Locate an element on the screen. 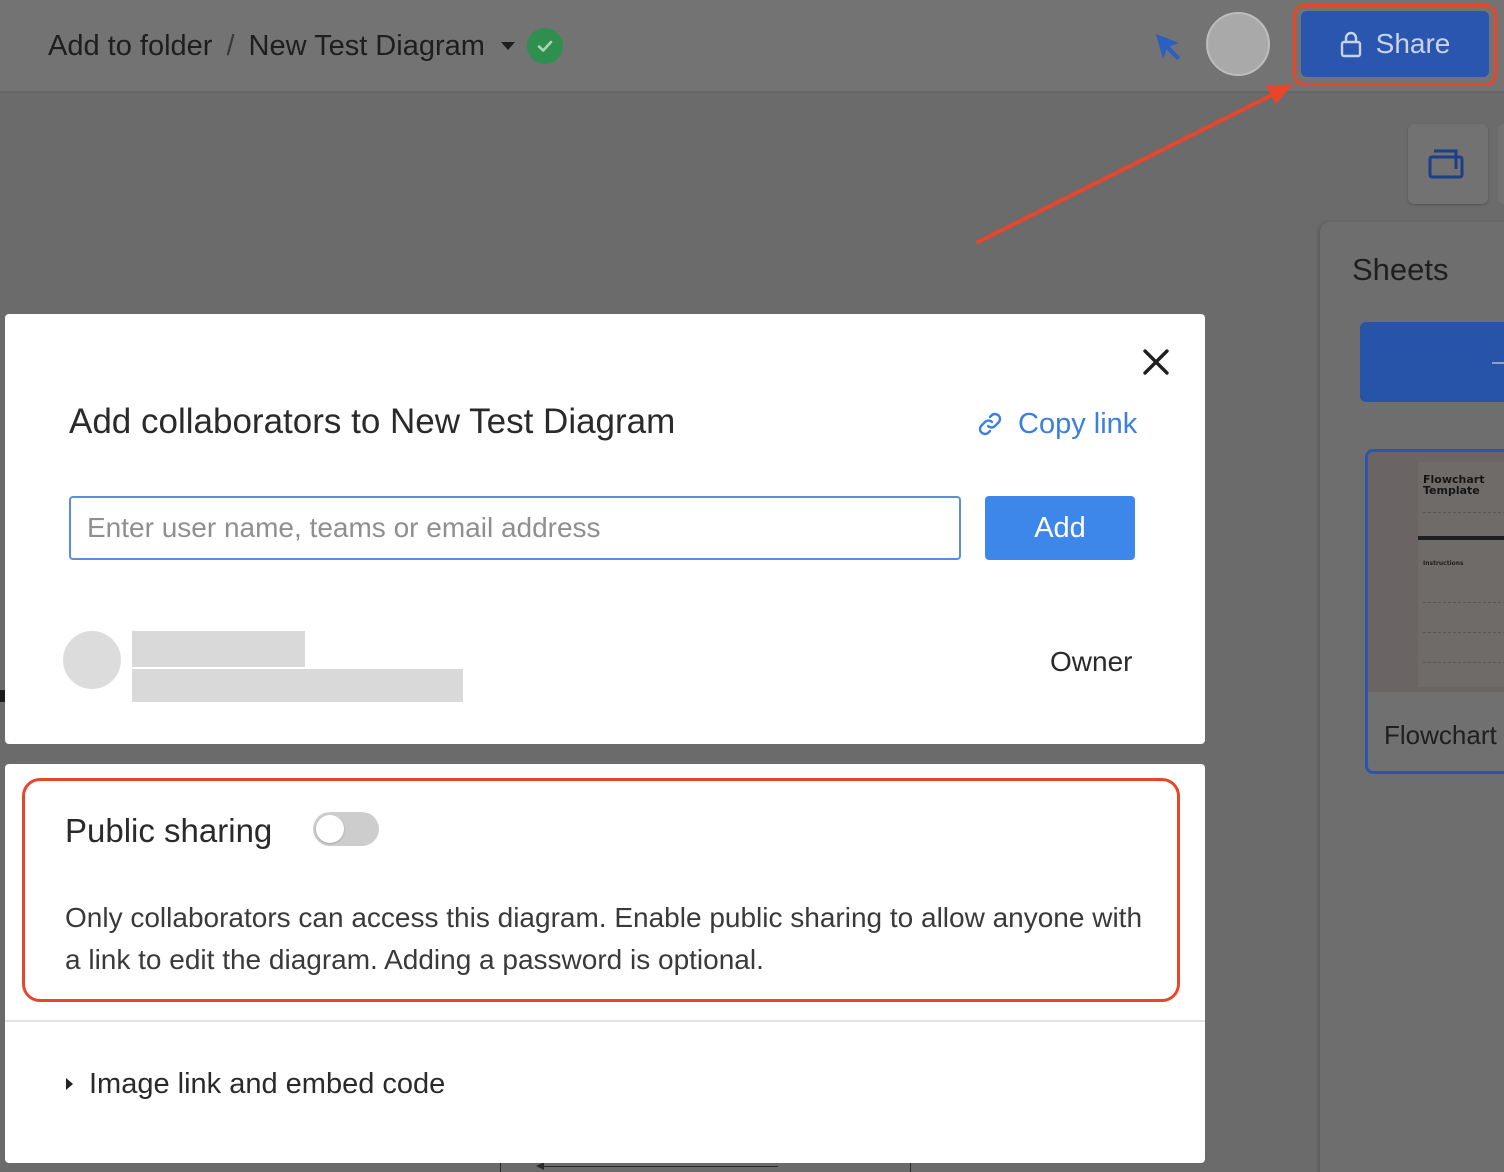 Image resolution: width=1504 pixels, height=1172 pixels. share-annotation-highlight is located at coordinates (1395, 45).